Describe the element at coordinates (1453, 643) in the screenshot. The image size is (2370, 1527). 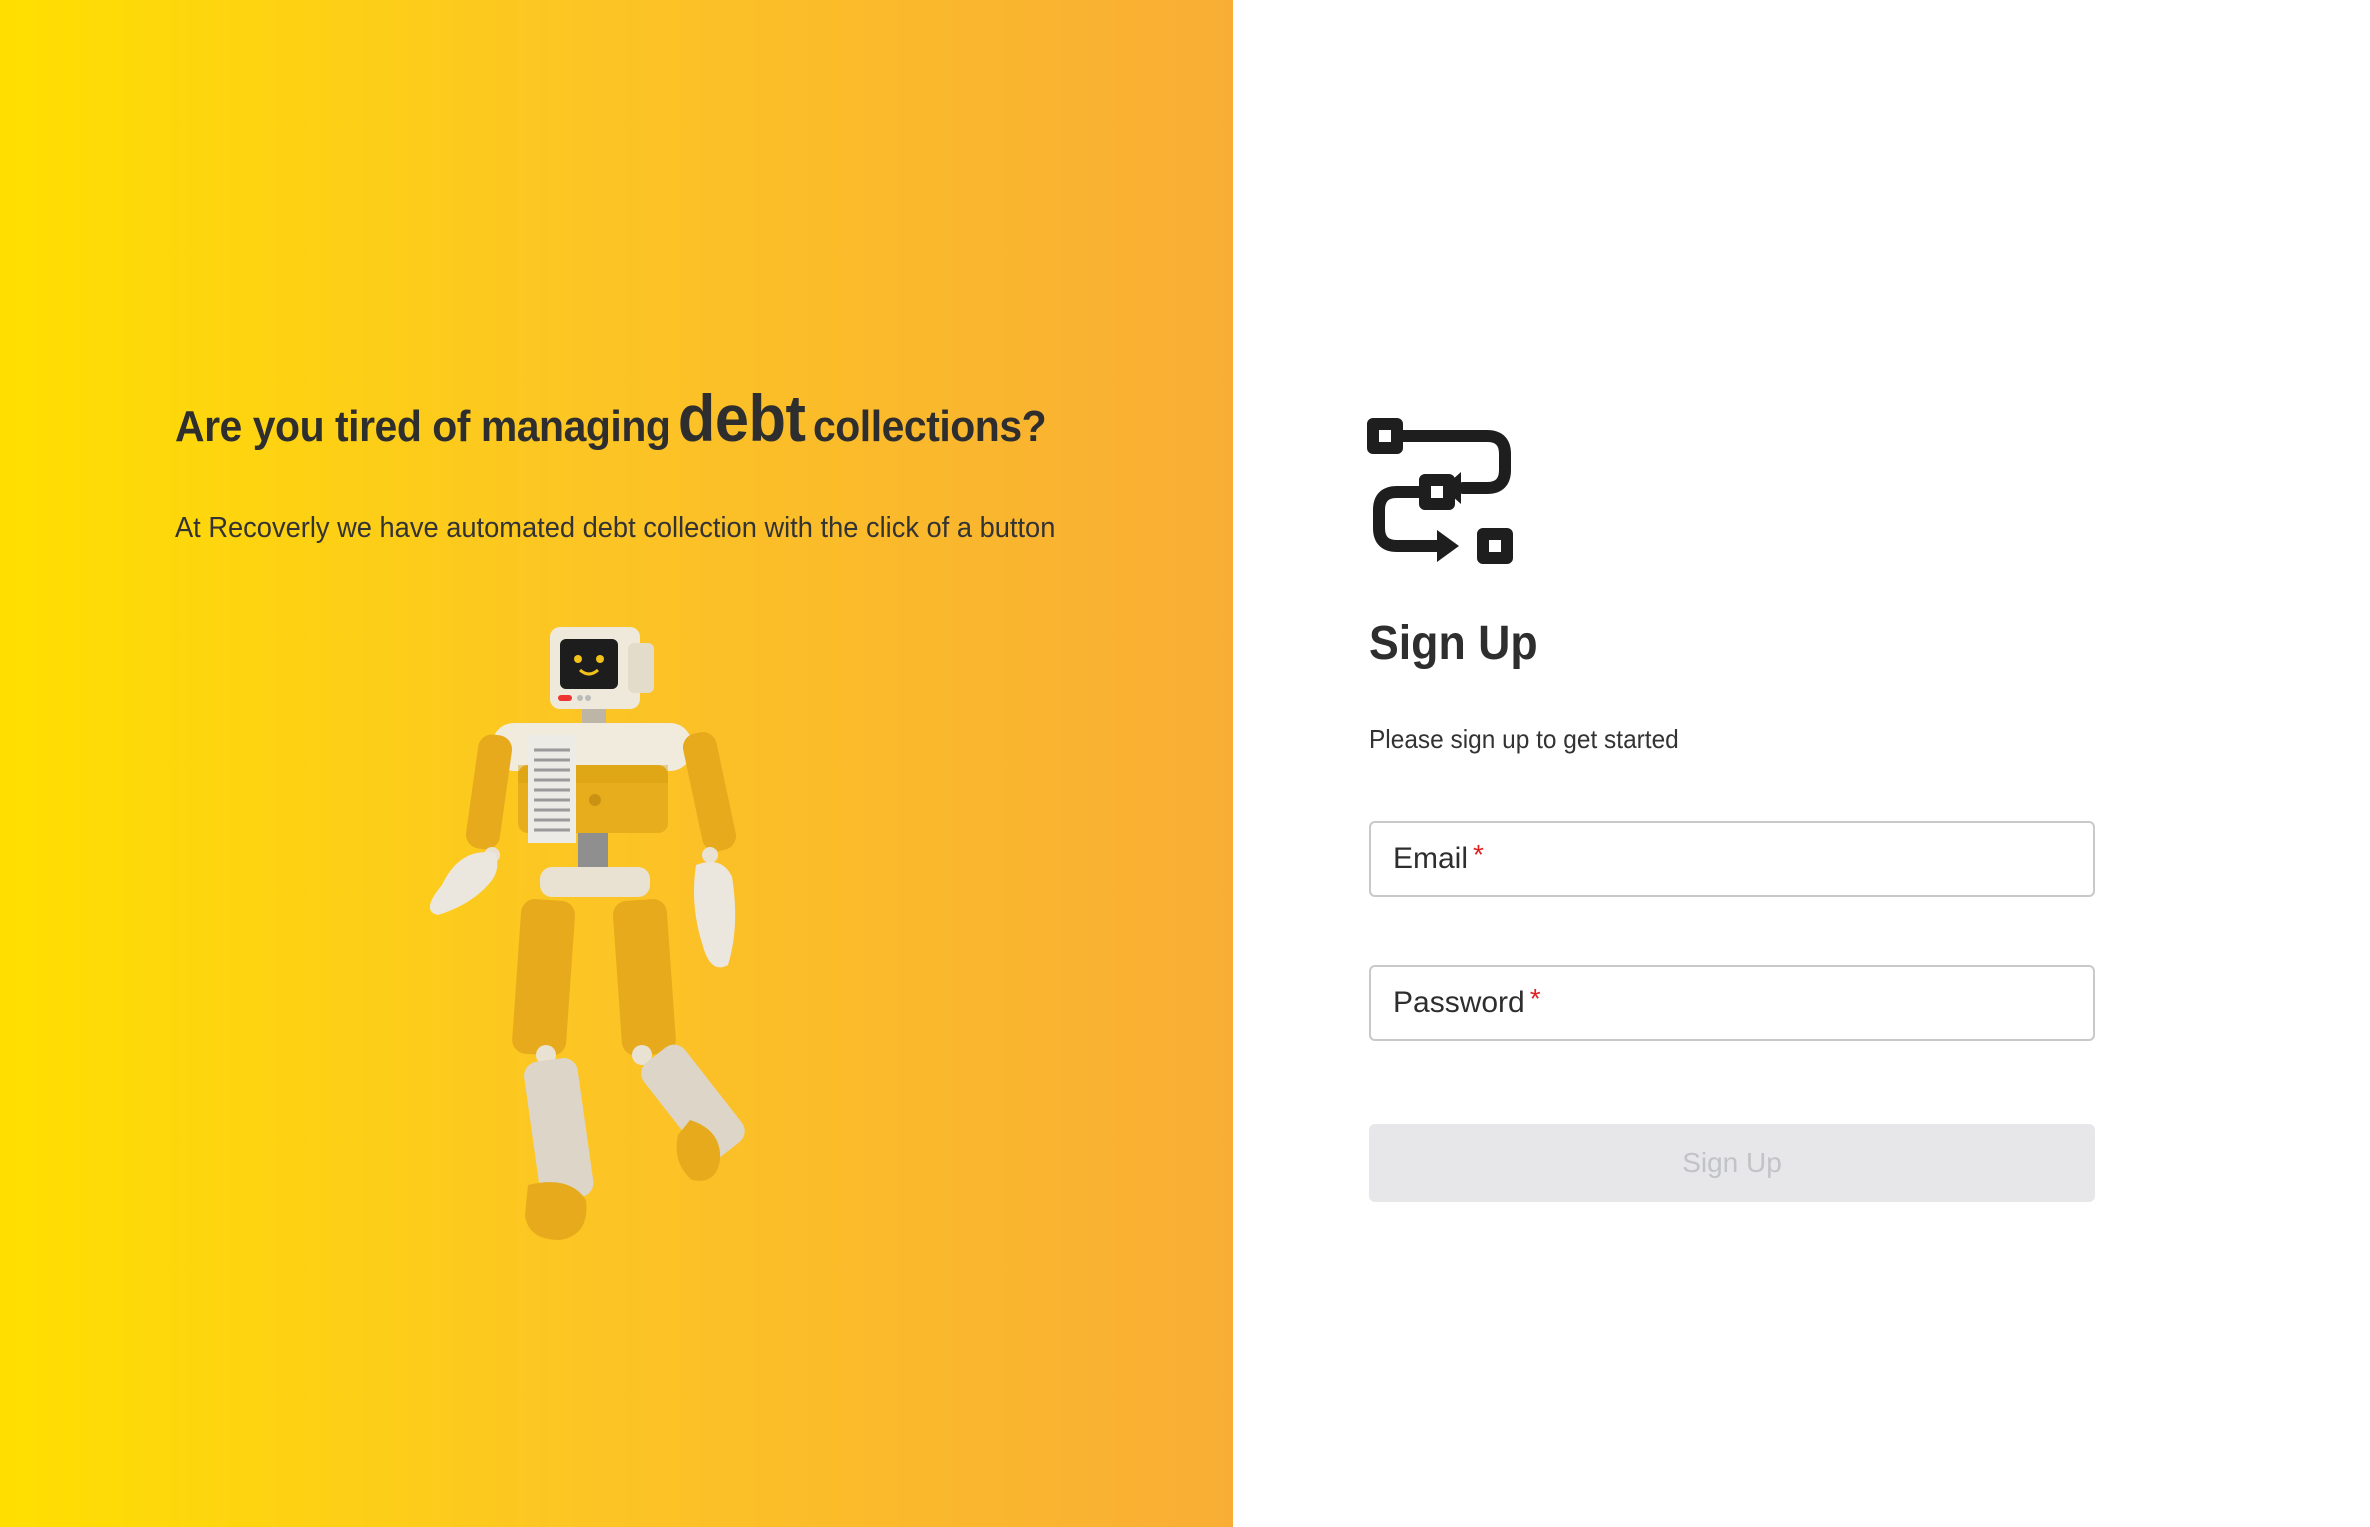
I see `signup-title: Sign Up` at that location.